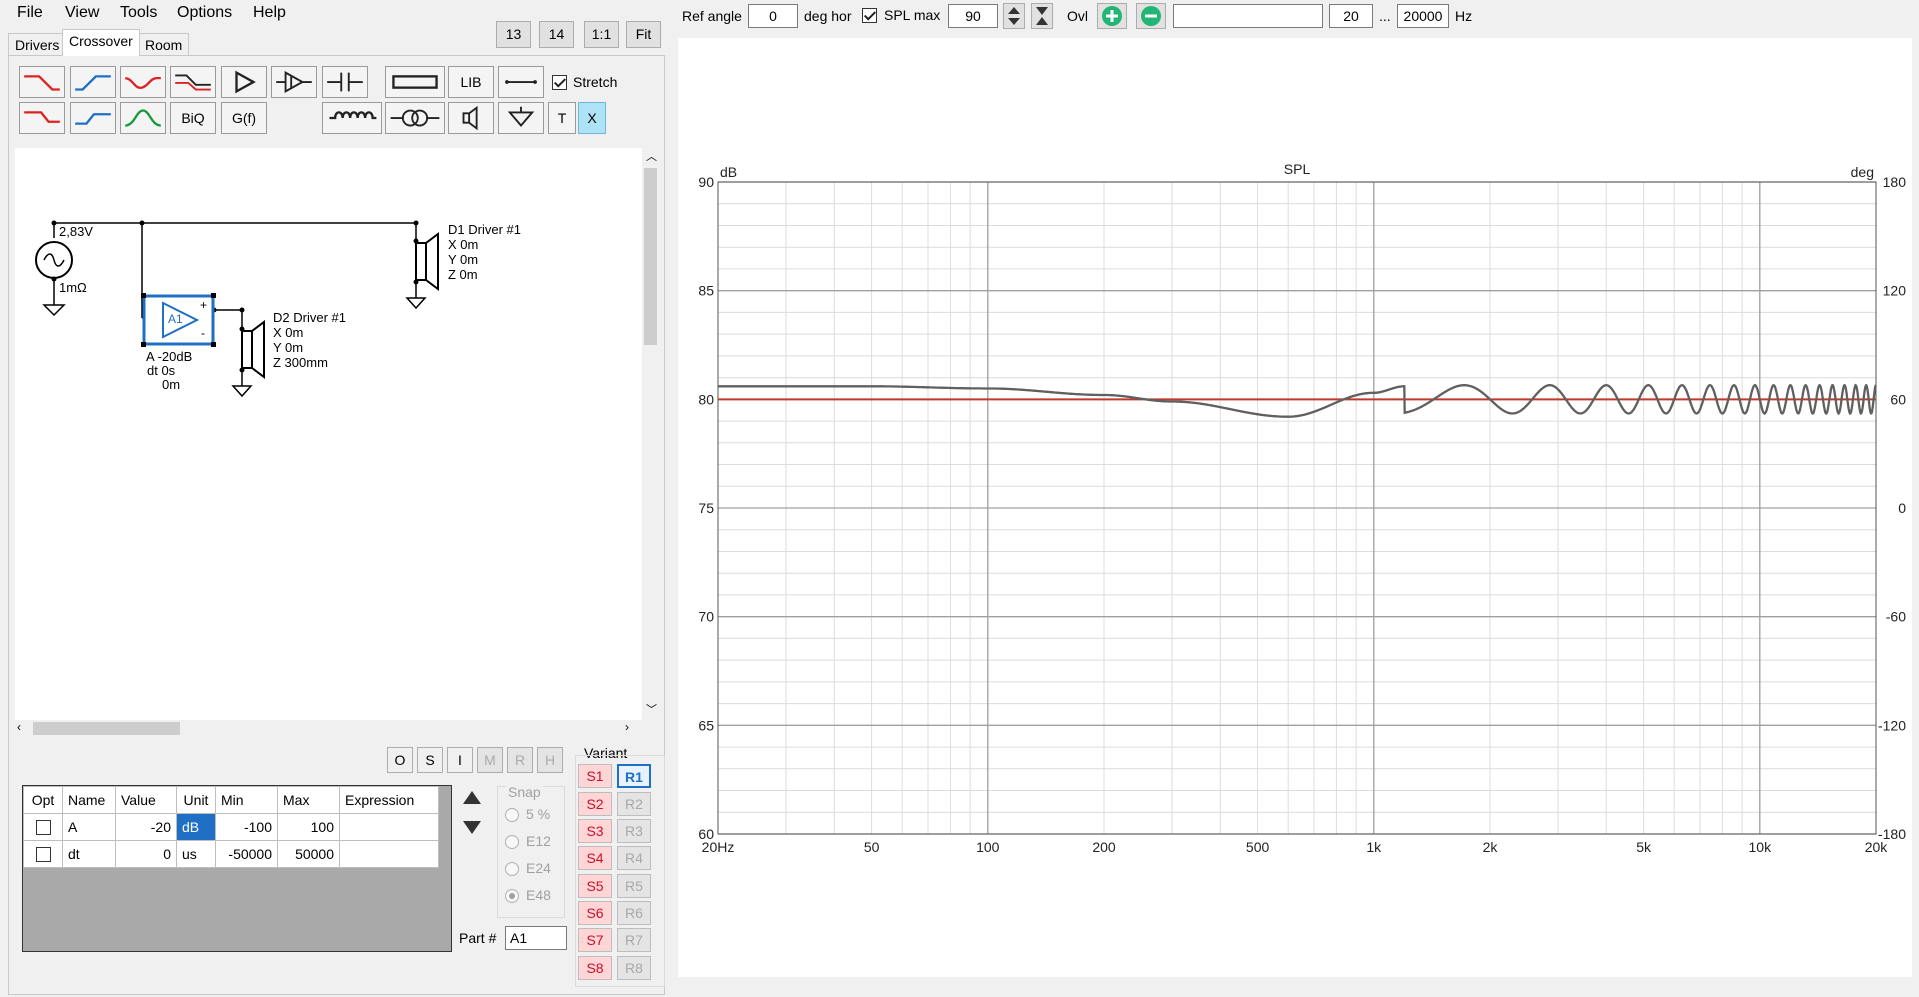  What do you see at coordinates (471, 118) in the screenshot?
I see `speaker-icon` at bounding box center [471, 118].